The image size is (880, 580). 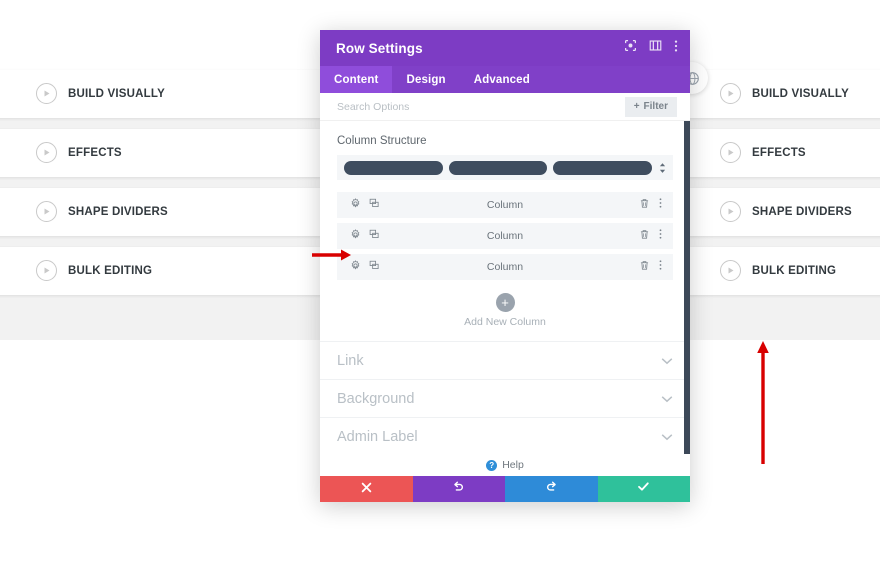 I want to click on scrollbar-thumb, so click(x=687, y=287).